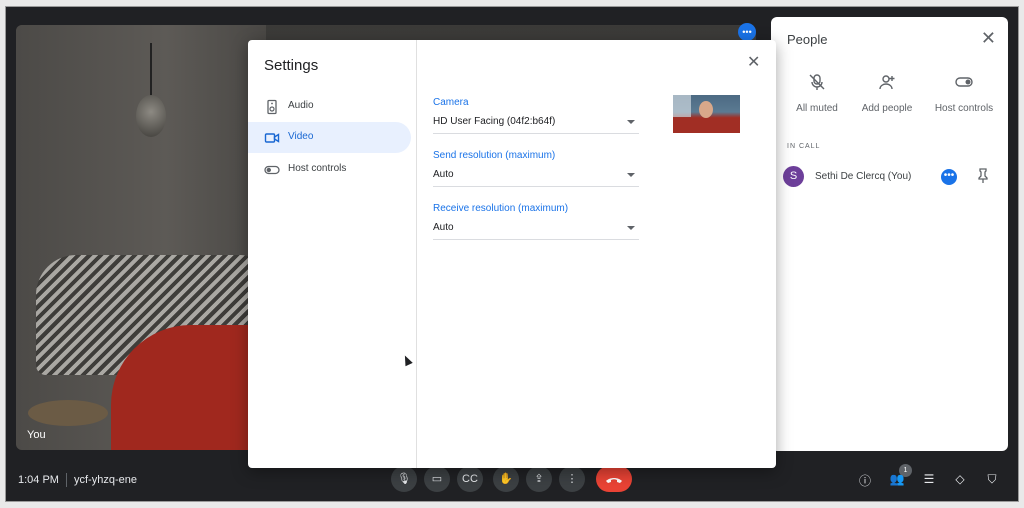 The image size is (1024, 508). Describe the element at coordinates (36, 435) in the screenshot. I see `self-name-tag: You` at that location.